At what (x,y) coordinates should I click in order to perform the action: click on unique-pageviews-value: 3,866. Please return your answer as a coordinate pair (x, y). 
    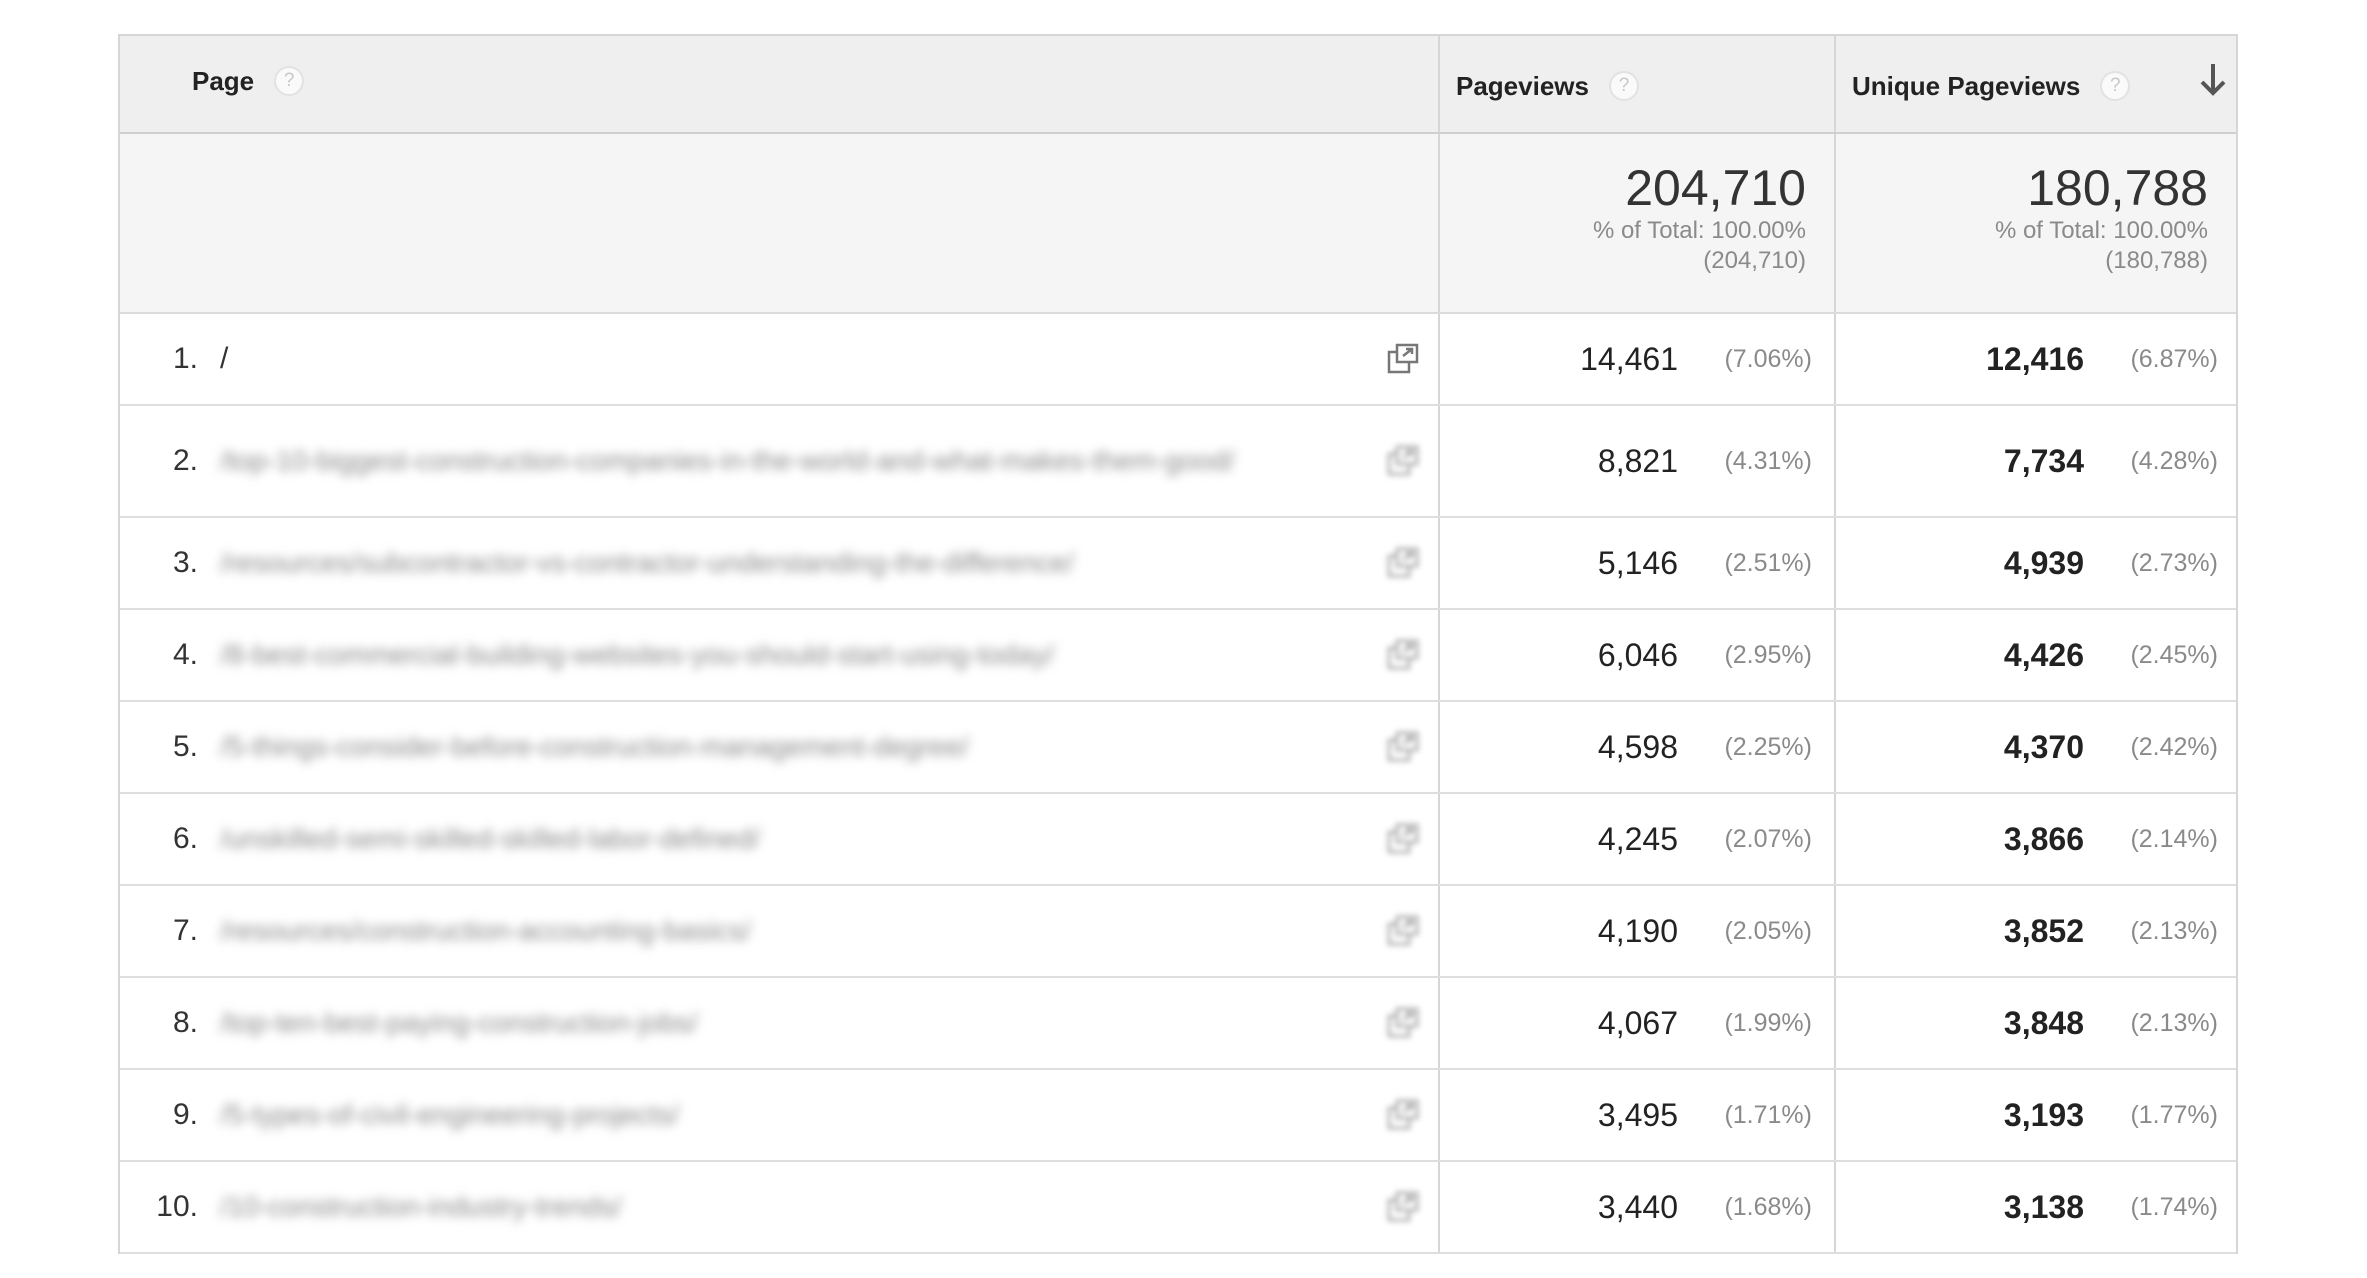
    Looking at the image, I should click on (2043, 838).